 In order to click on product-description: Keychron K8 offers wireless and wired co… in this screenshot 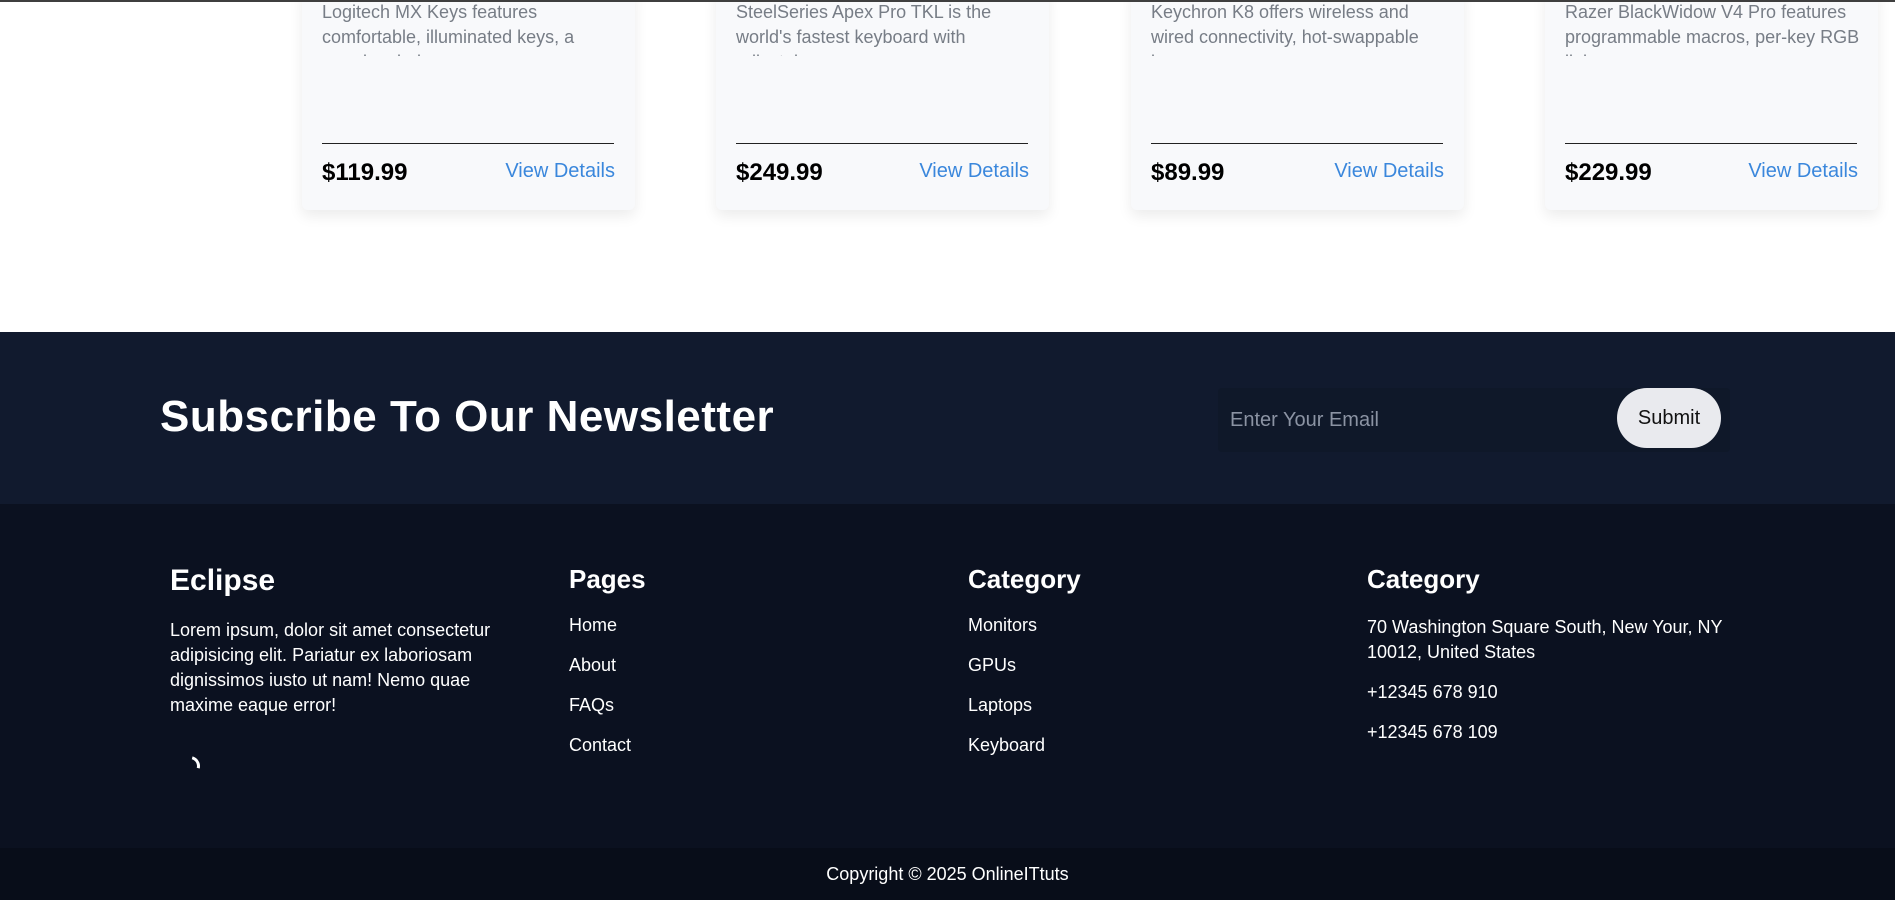, I will do `click(1285, 29)`.